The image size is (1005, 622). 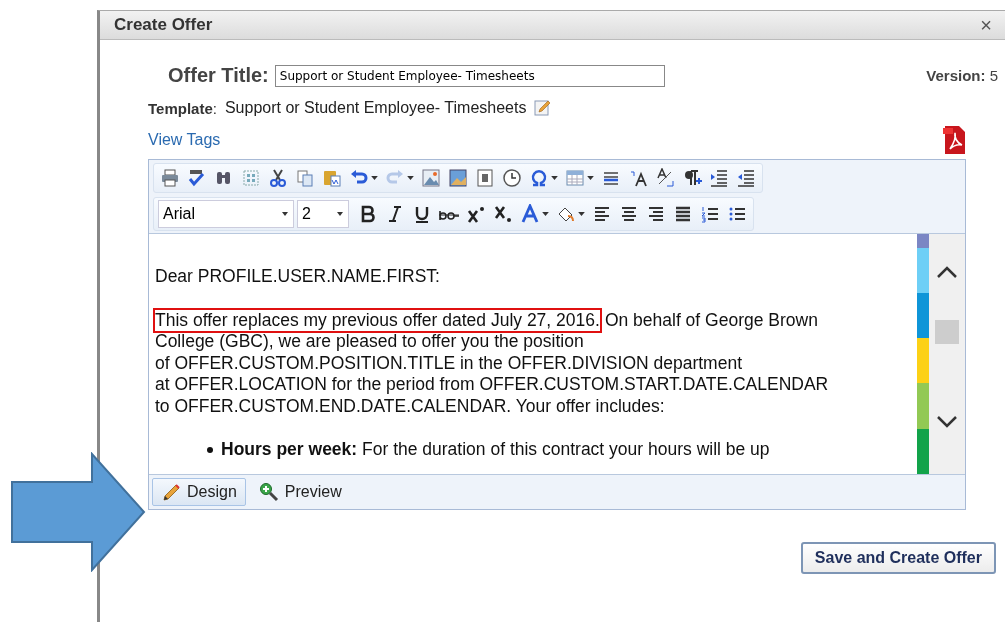 What do you see at coordinates (226, 214) in the screenshot?
I see `font-dropdown: Arial` at bounding box center [226, 214].